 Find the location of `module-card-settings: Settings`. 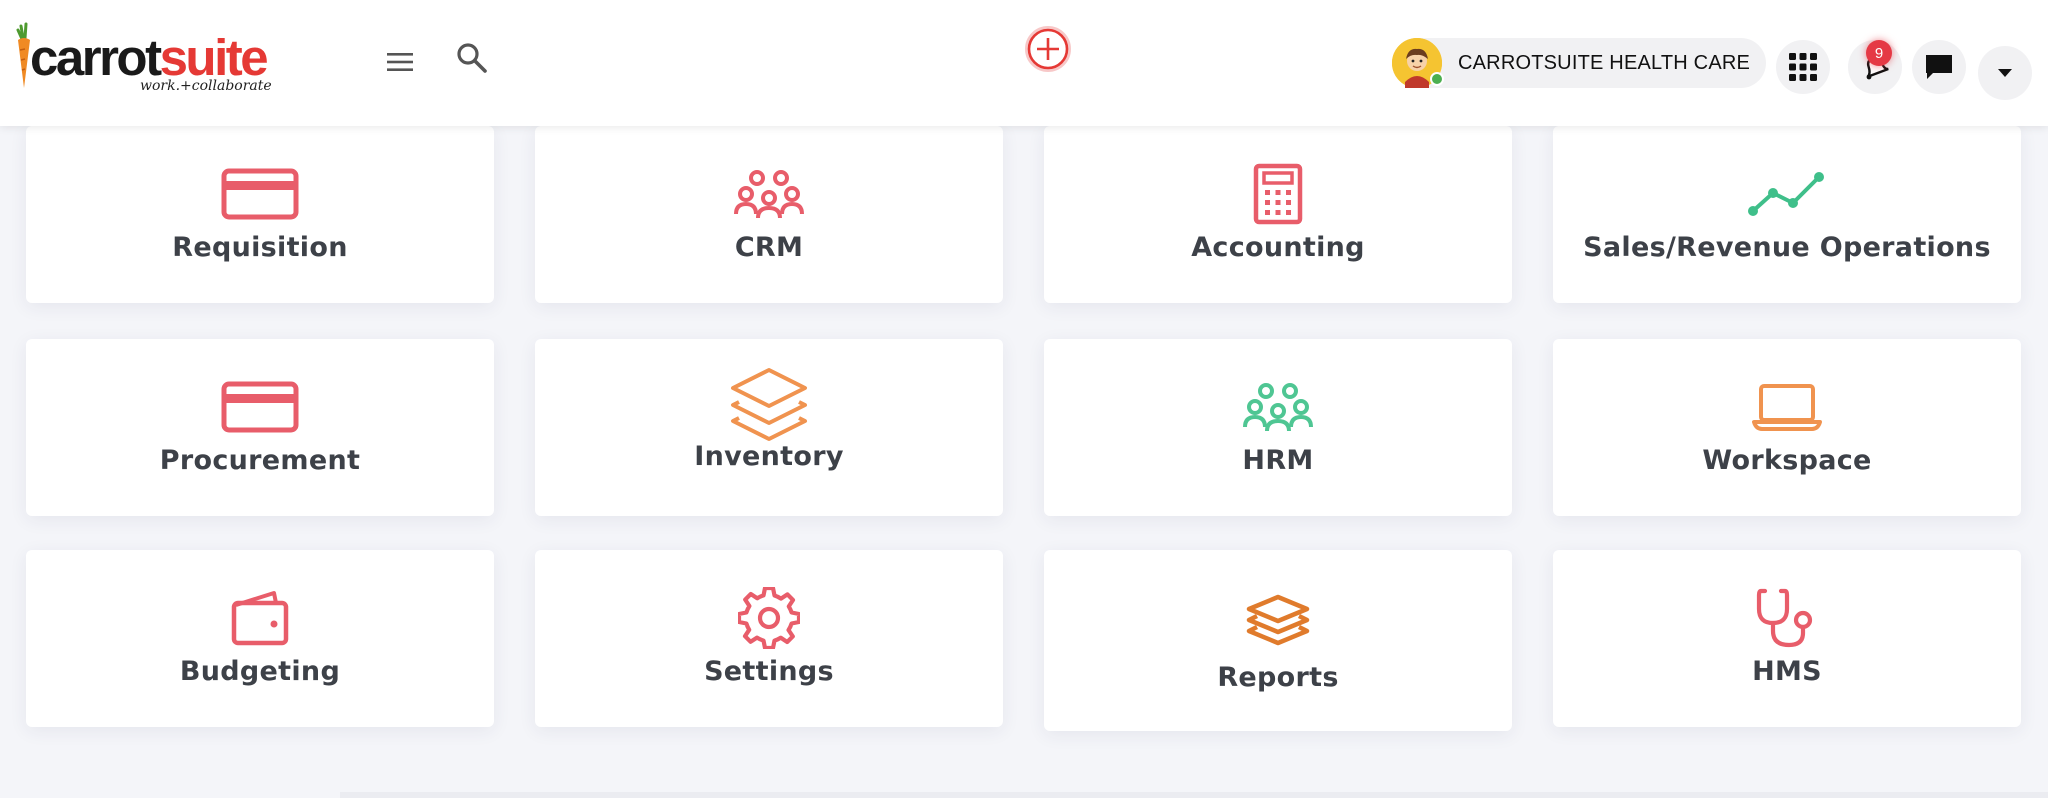

module-card-settings: Settings is located at coordinates (769, 638).